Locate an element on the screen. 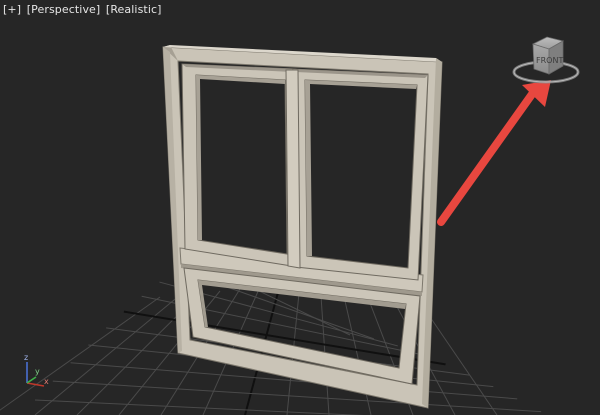  view-cube-face-label: FRONT is located at coordinates (549, 60).